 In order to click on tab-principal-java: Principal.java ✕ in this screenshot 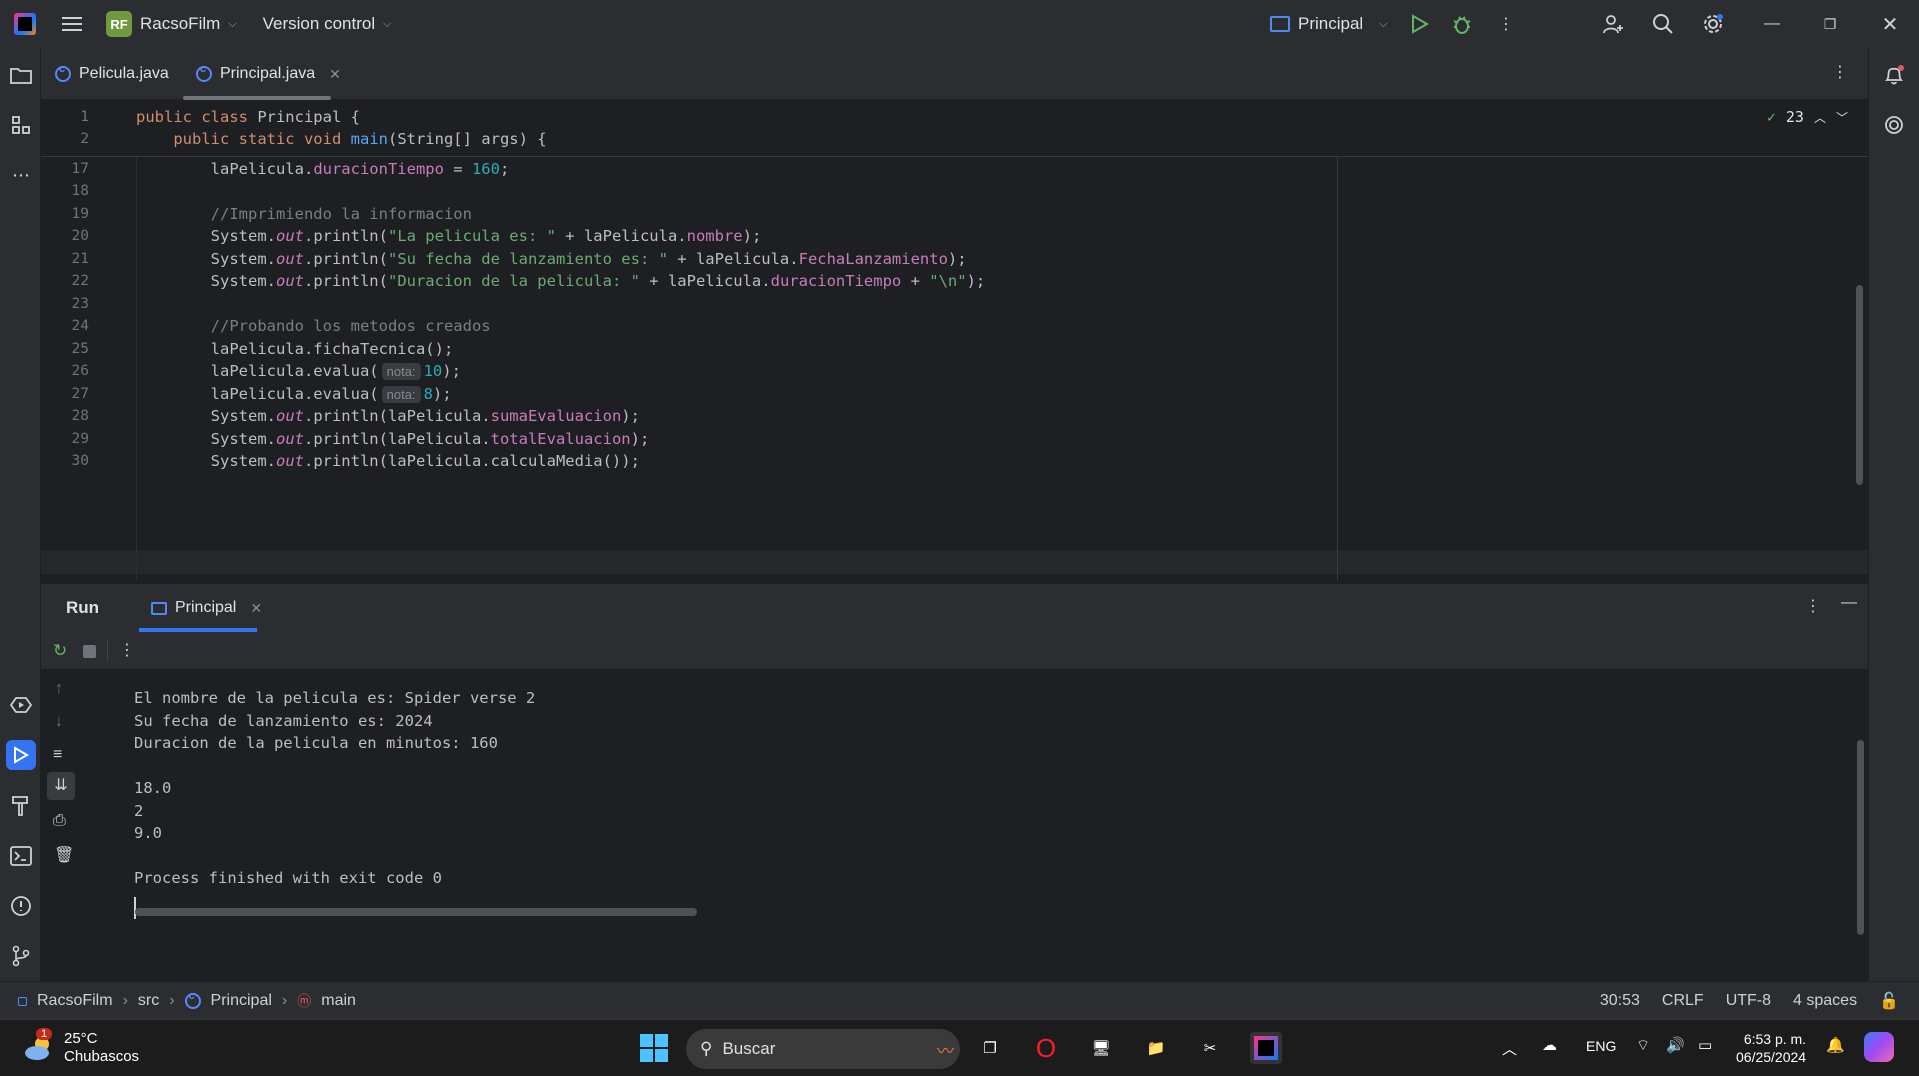, I will do `click(268, 74)`.